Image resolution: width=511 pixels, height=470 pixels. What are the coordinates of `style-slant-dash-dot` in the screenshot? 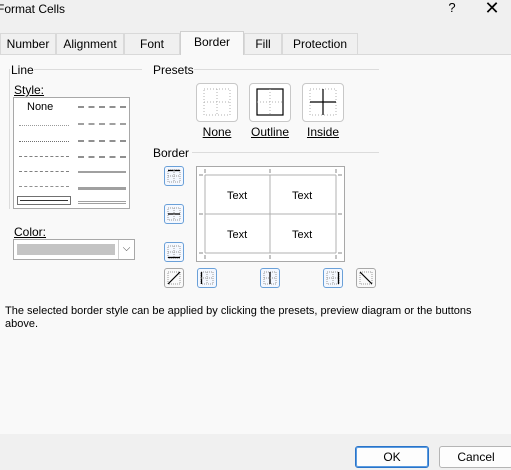 It's located at (102, 124).